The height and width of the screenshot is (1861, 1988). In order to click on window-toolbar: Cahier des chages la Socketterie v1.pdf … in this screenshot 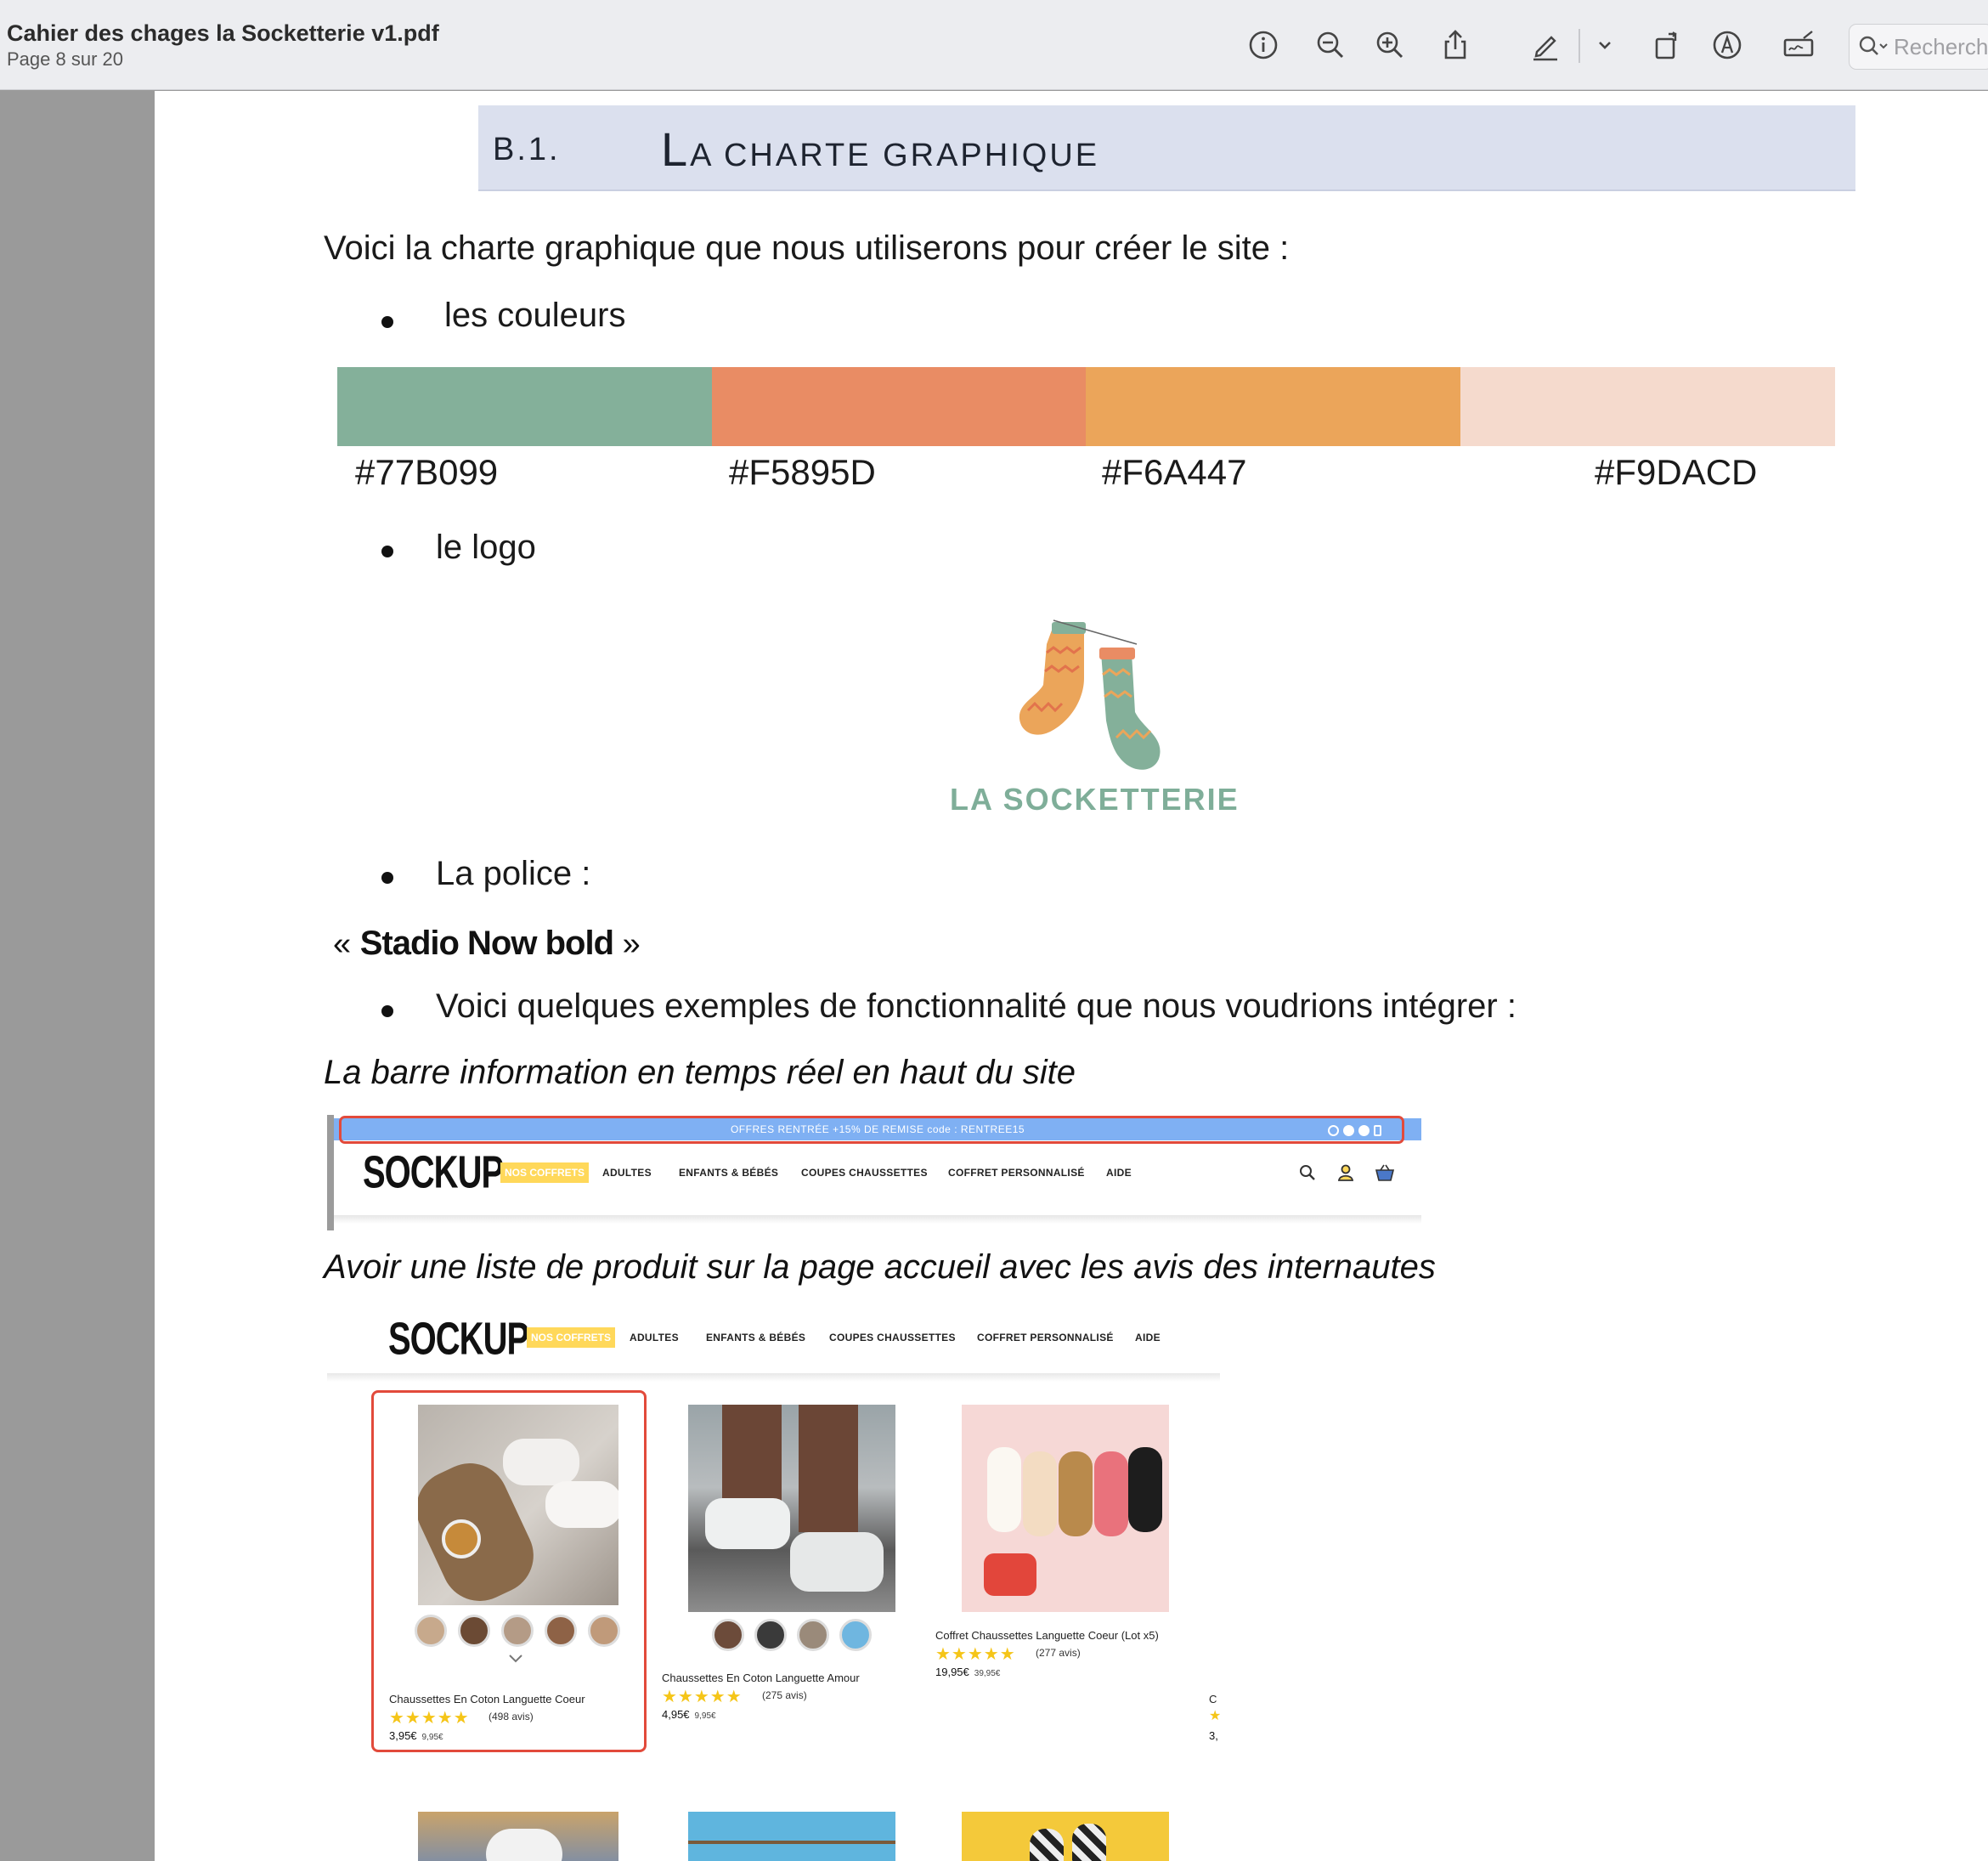, I will do `click(994, 45)`.